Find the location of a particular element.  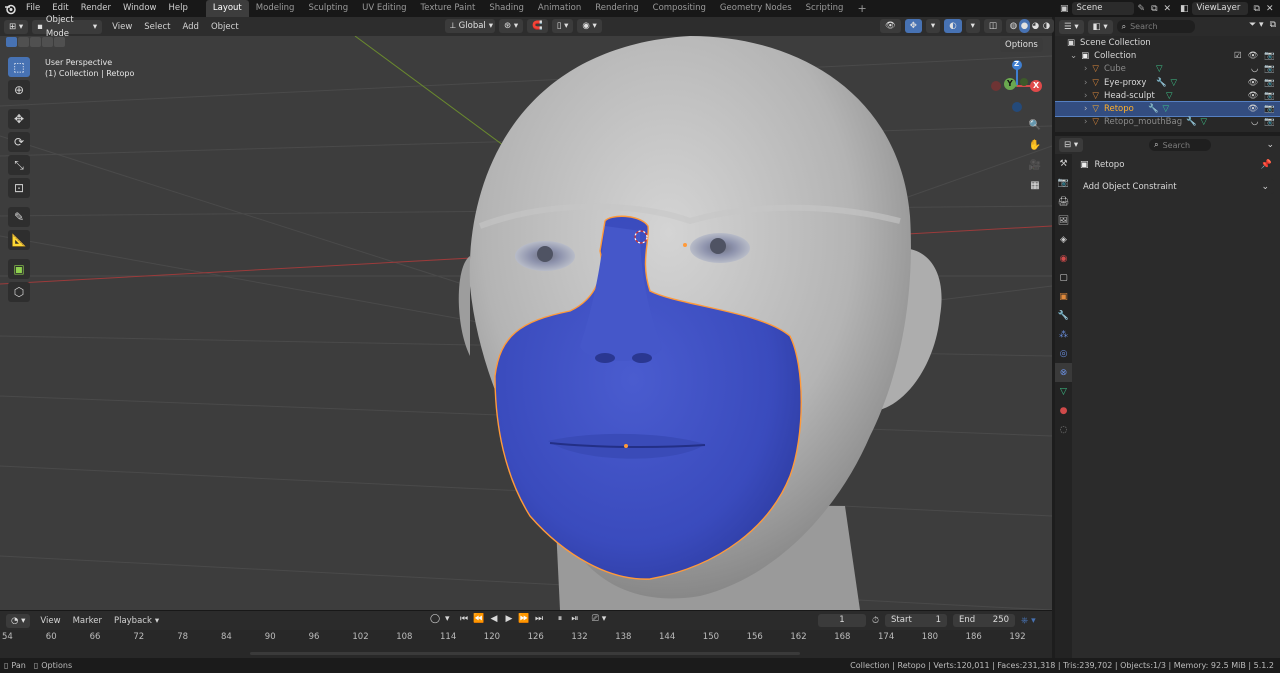

eye-closed-icon: ◡ is located at coordinates (1254, 122).